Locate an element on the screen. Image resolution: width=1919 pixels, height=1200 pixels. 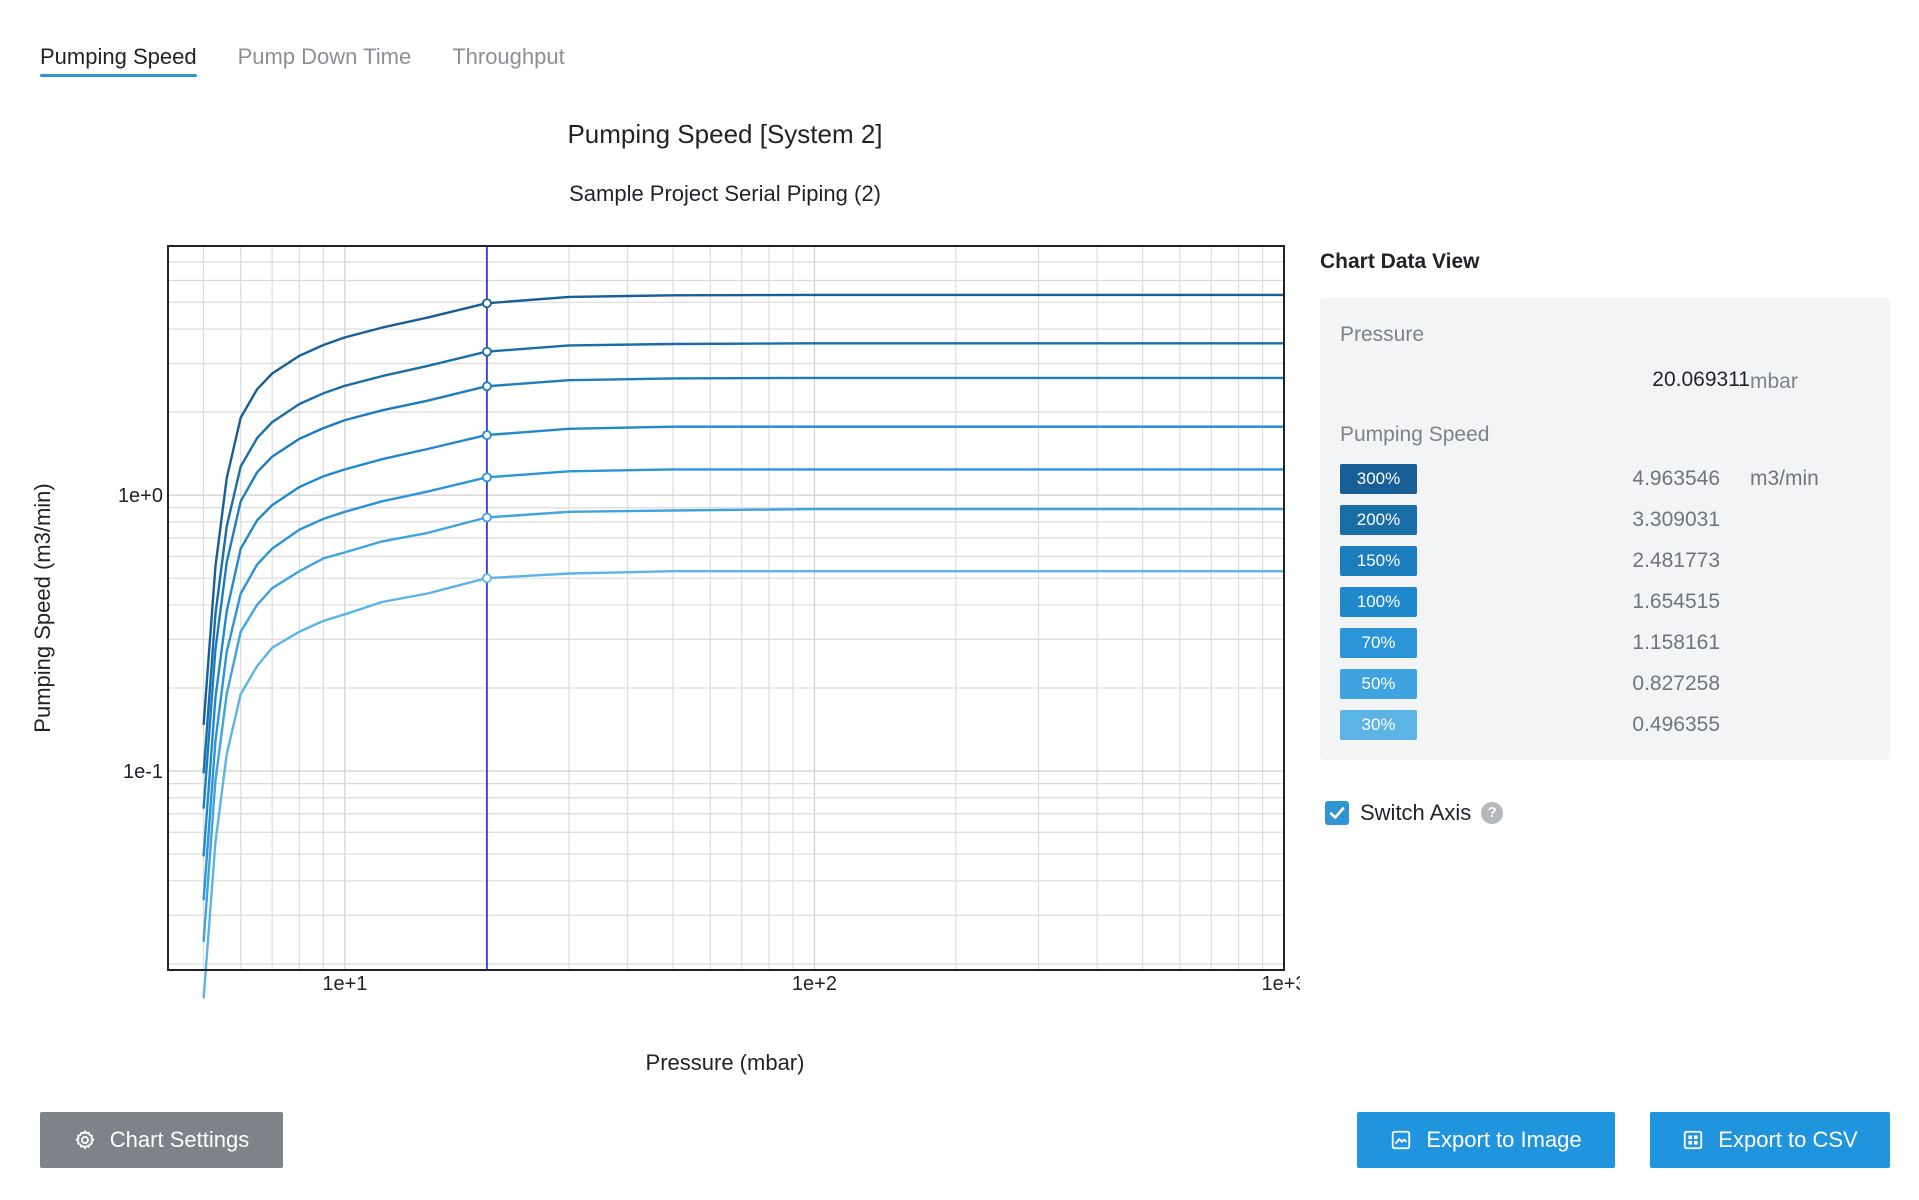
list-item: 70% 1.158161 is located at coordinates (1605, 643).